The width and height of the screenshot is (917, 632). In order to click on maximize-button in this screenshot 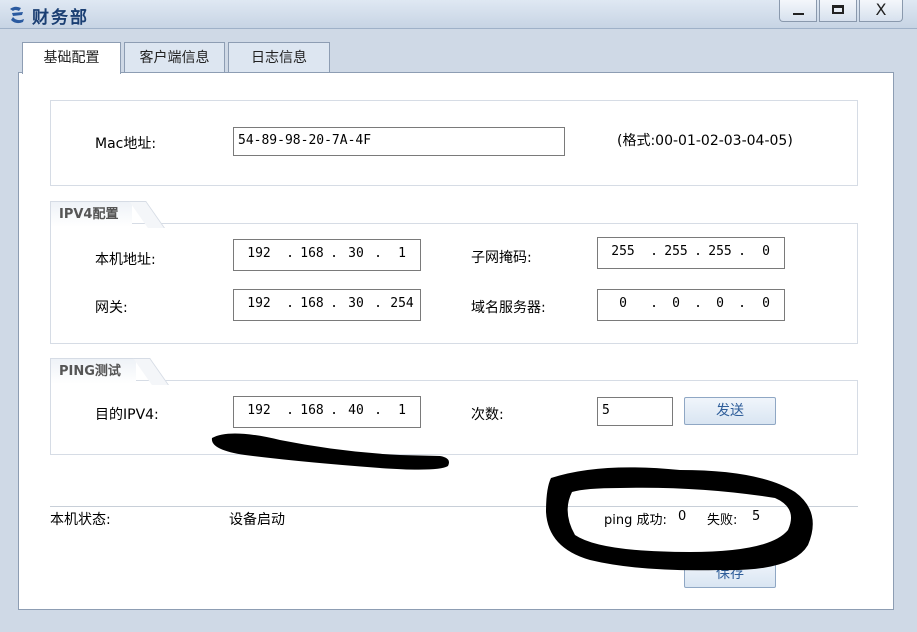, I will do `click(838, 11)`.